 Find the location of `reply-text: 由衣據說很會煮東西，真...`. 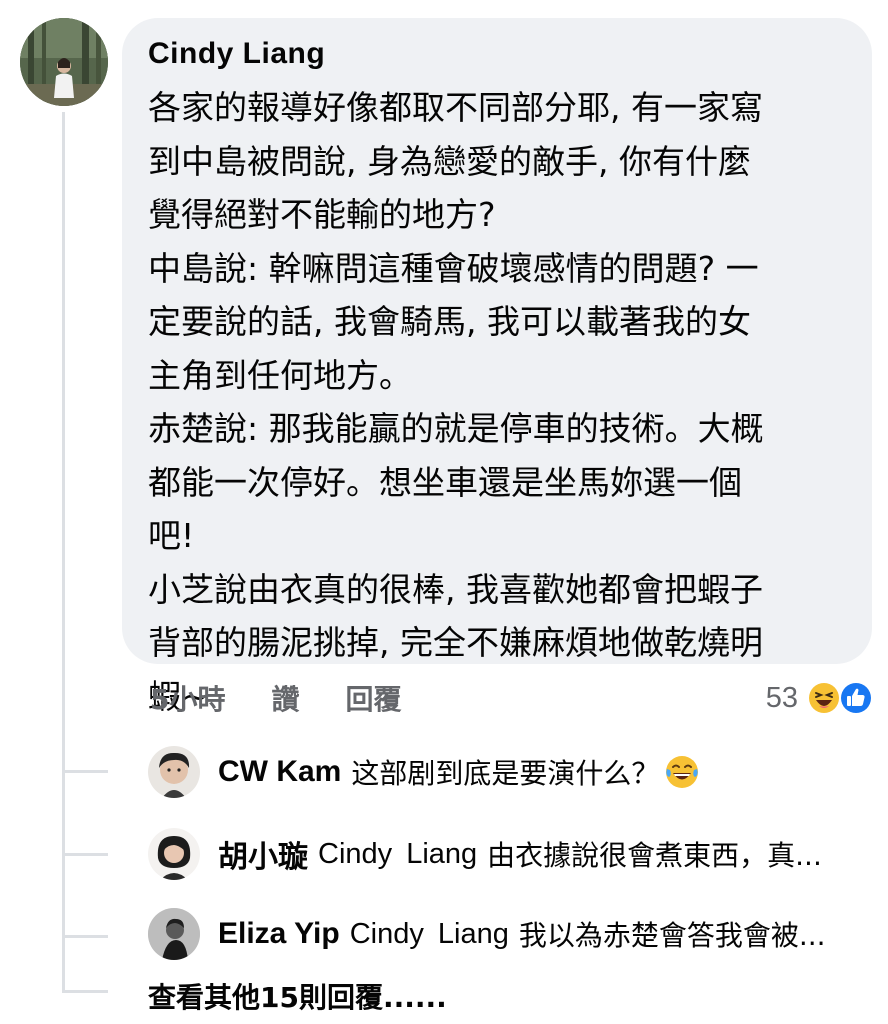

reply-text: 由衣據說很會煮東西，真... is located at coordinates (654, 855).